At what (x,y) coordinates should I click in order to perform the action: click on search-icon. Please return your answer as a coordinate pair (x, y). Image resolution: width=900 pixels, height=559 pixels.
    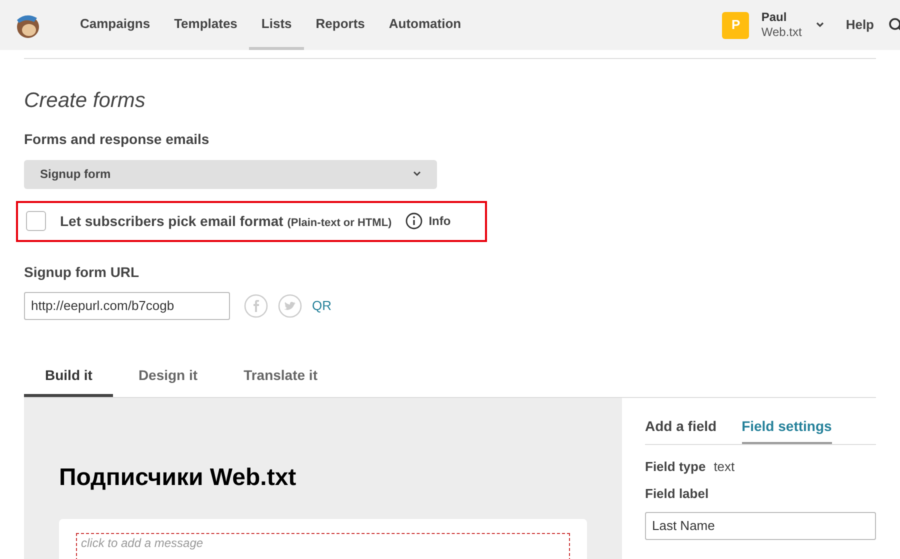
    Looking at the image, I should click on (894, 25).